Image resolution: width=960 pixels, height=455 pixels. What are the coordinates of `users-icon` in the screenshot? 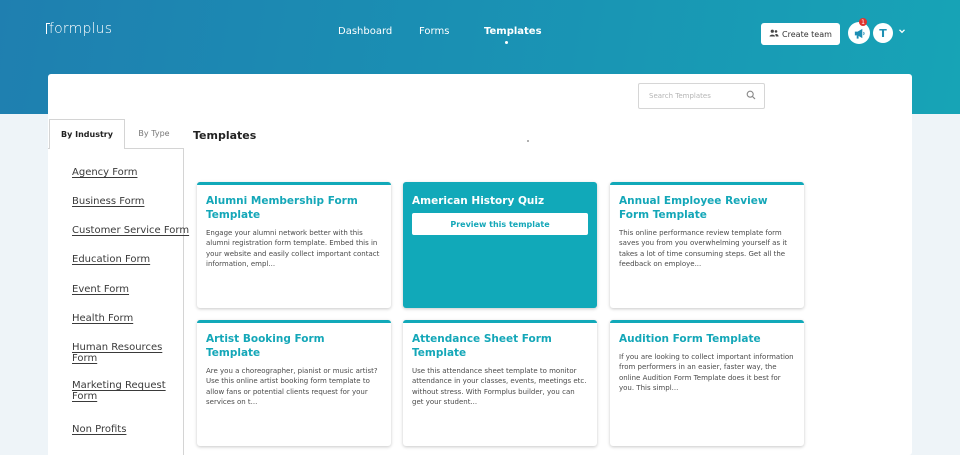 It's located at (774, 34).